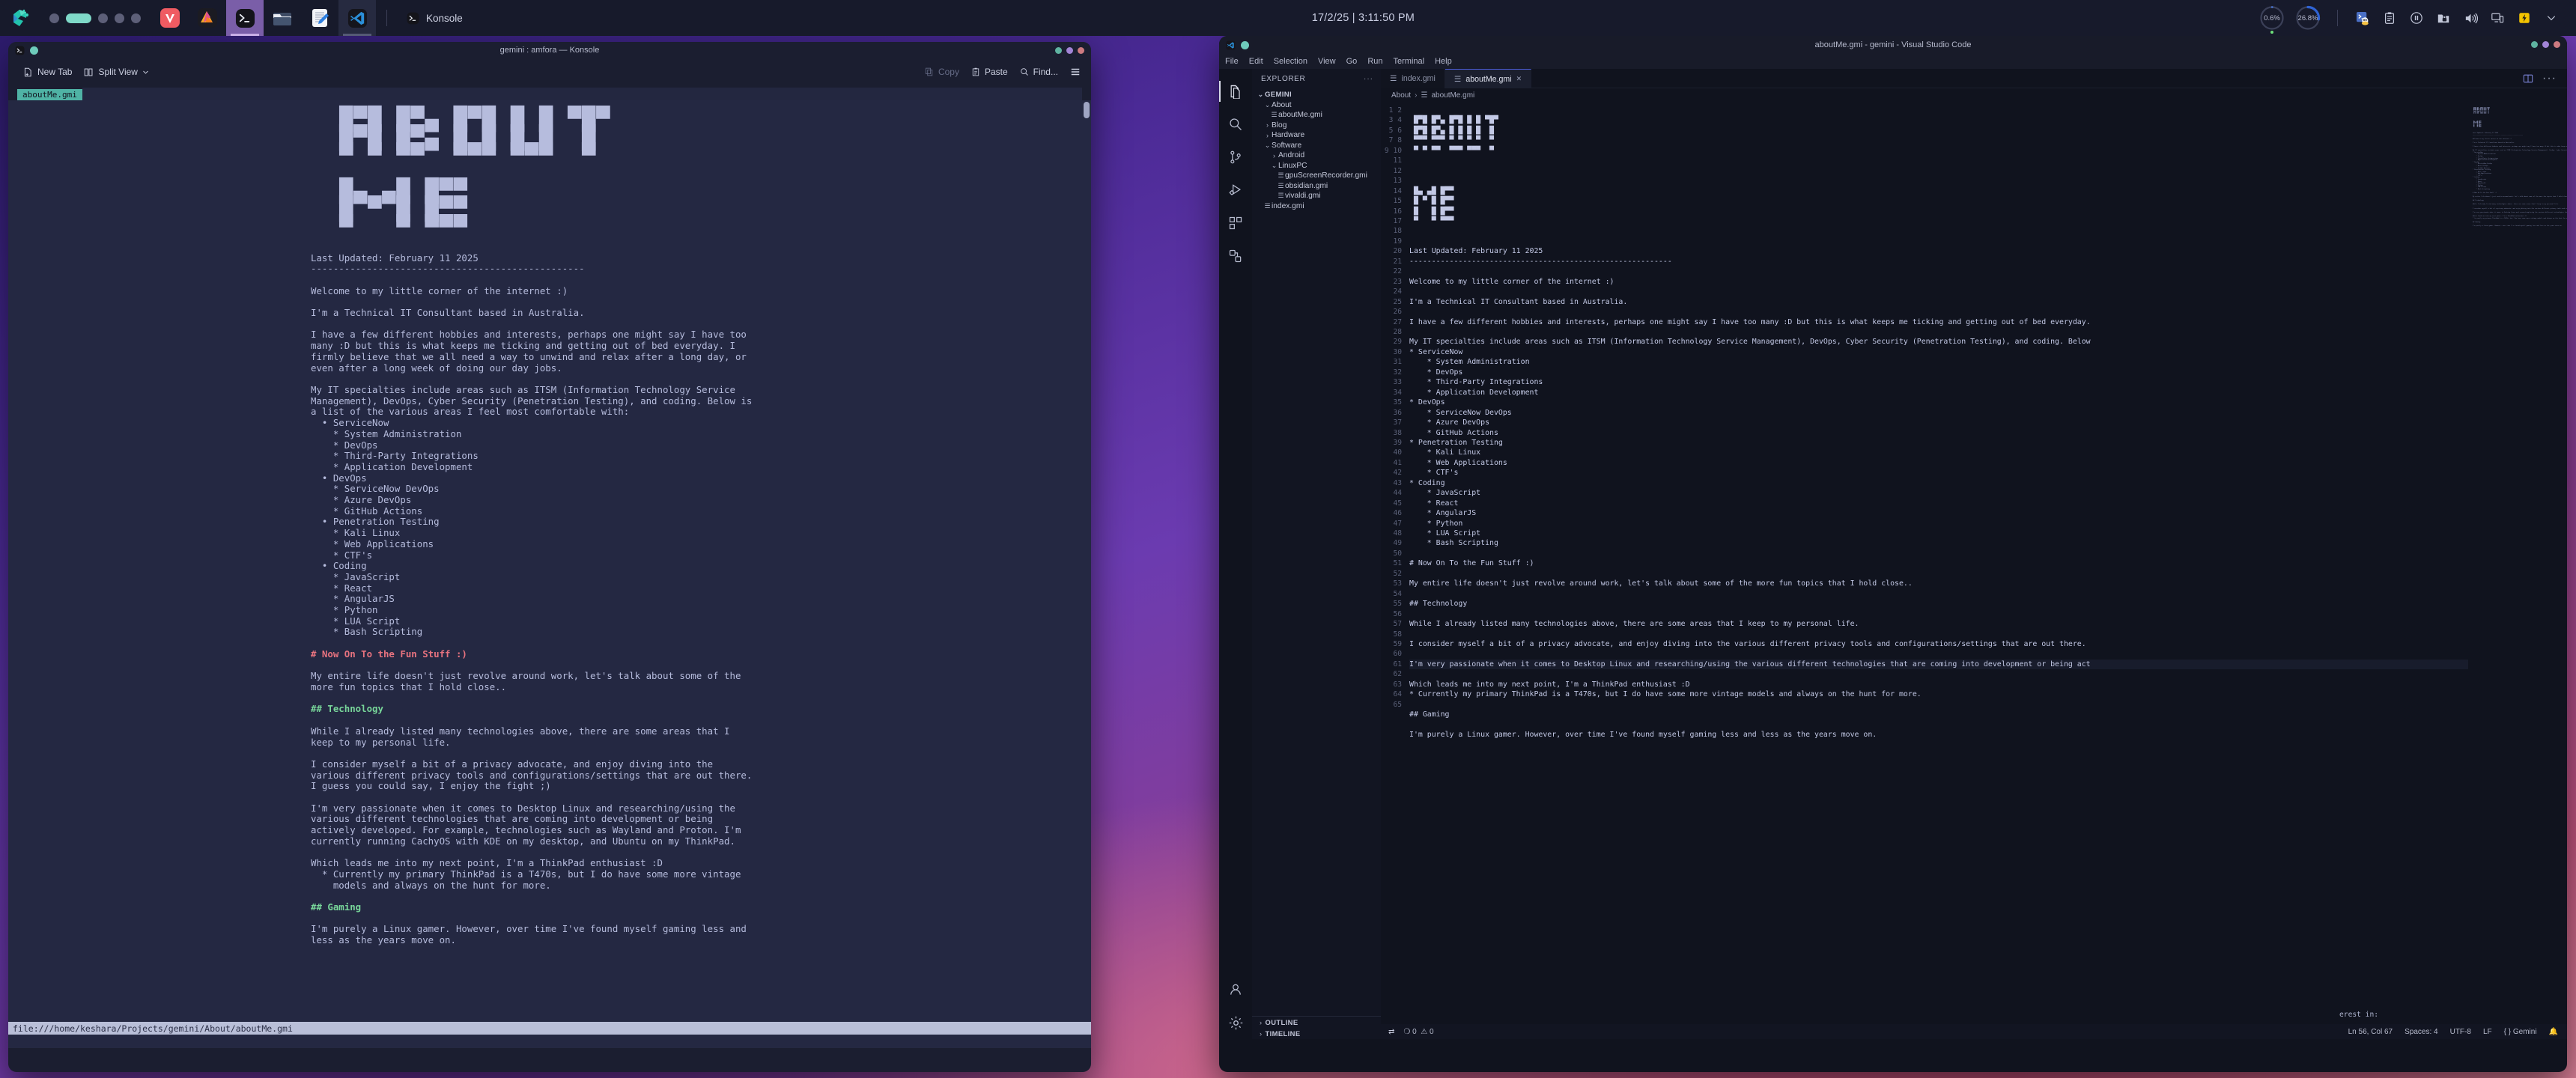  What do you see at coordinates (1452, 95) in the screenshot?
I see `breadcrumb-file: aboutMe.gmi` at bounding box center [1452, 95].